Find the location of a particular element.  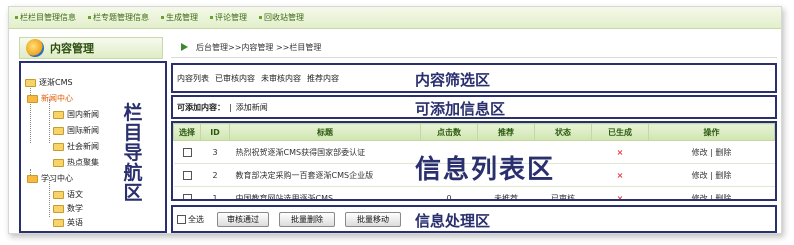

tab-recommended-content: 推荐内容 is located at coordinates (323, 78).